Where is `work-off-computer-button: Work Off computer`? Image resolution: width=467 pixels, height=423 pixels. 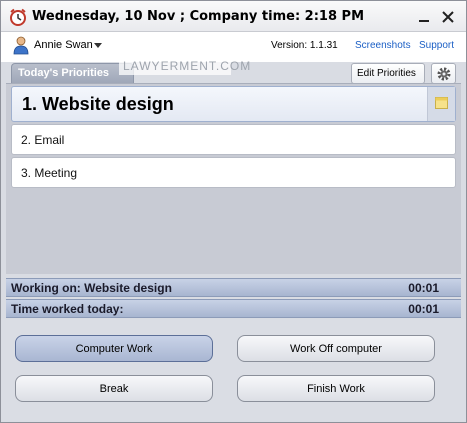 work-off-computer-button: Work Off computer is located at coordinates (336, 348).